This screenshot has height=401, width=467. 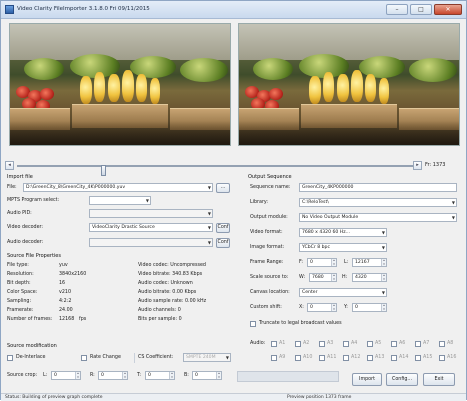 What do you see at coordinates (266, 232) in the screenshot?
I see `video-format-label: Video format:` at bounding box center [266, 232].